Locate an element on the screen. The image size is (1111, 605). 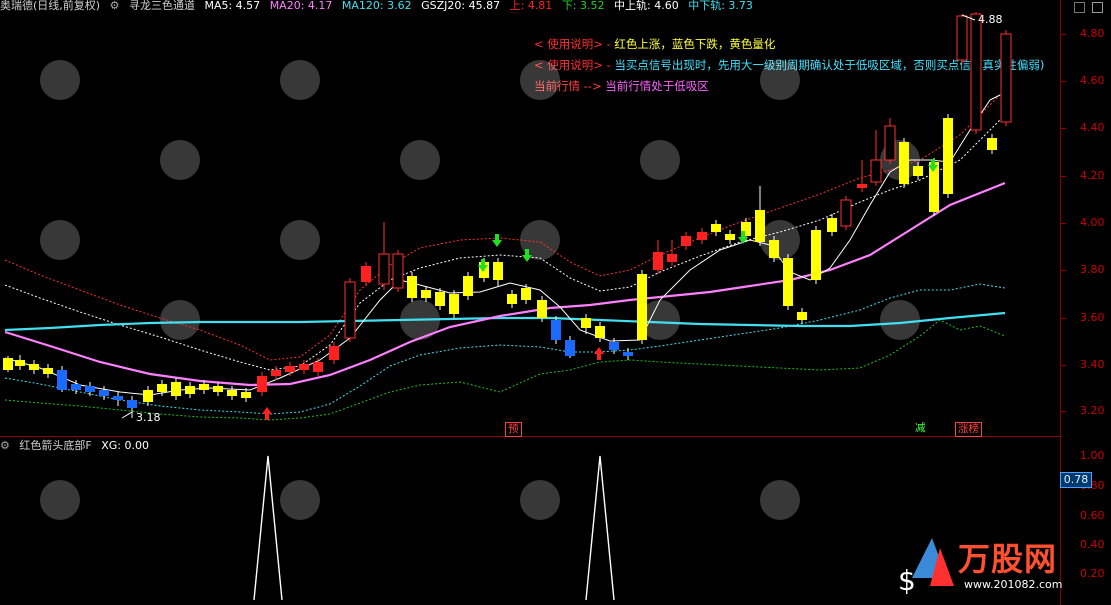
price-axis-label: 4.00 is located at coordinates (1092, 222).